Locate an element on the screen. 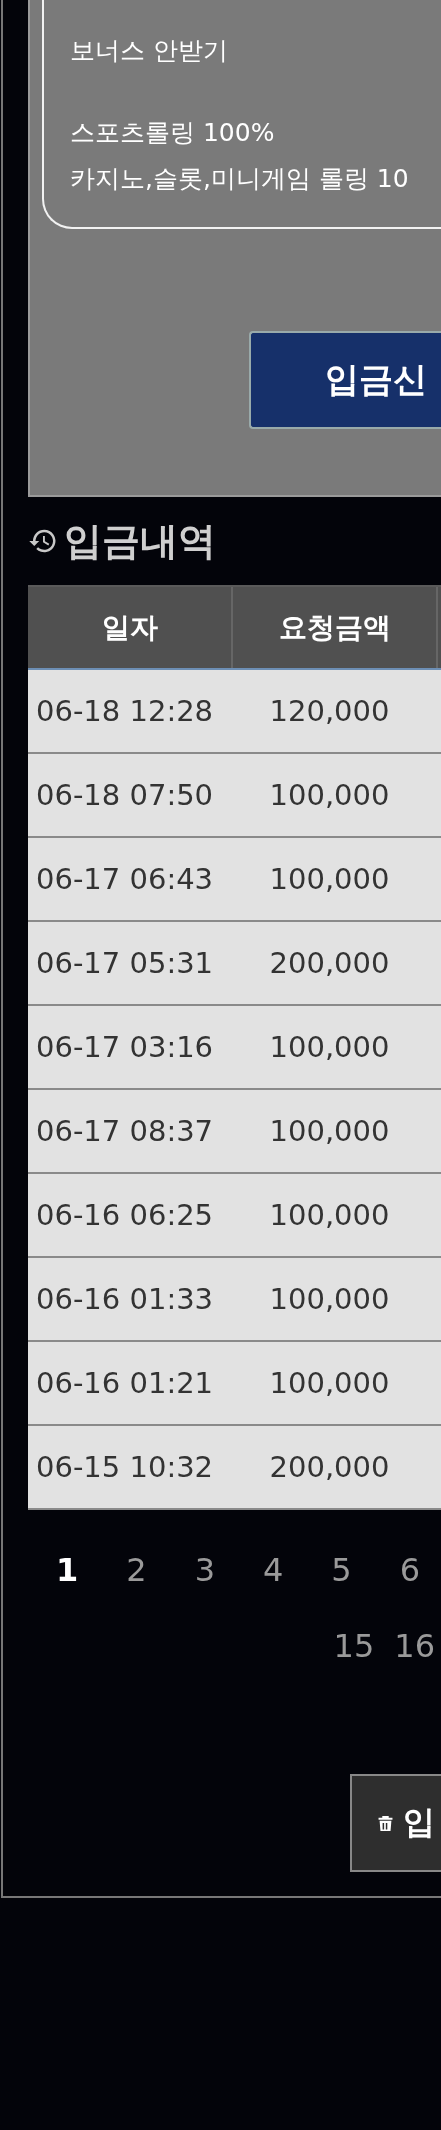 This screenshot has height=2130, width=441. date-cell-text: 06-17 05:31 is located at coordinates (125, 963).